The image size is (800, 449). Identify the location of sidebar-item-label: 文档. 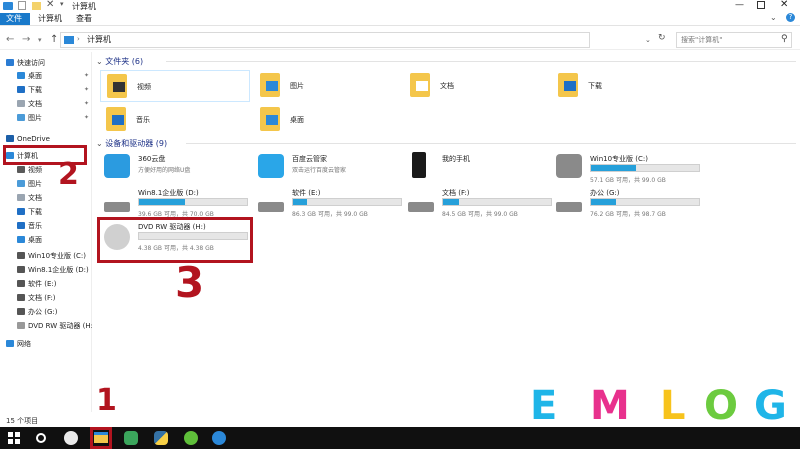
(35, 104).